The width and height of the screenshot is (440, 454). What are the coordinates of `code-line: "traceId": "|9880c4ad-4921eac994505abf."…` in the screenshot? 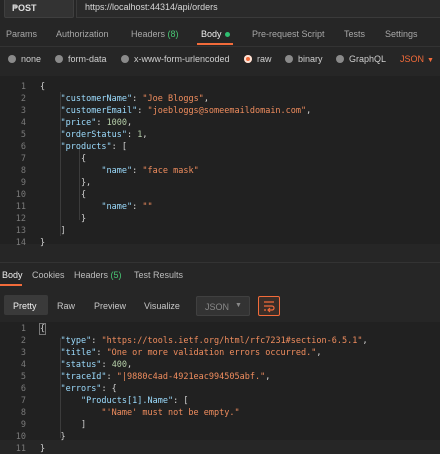 It's located at (165, 377).